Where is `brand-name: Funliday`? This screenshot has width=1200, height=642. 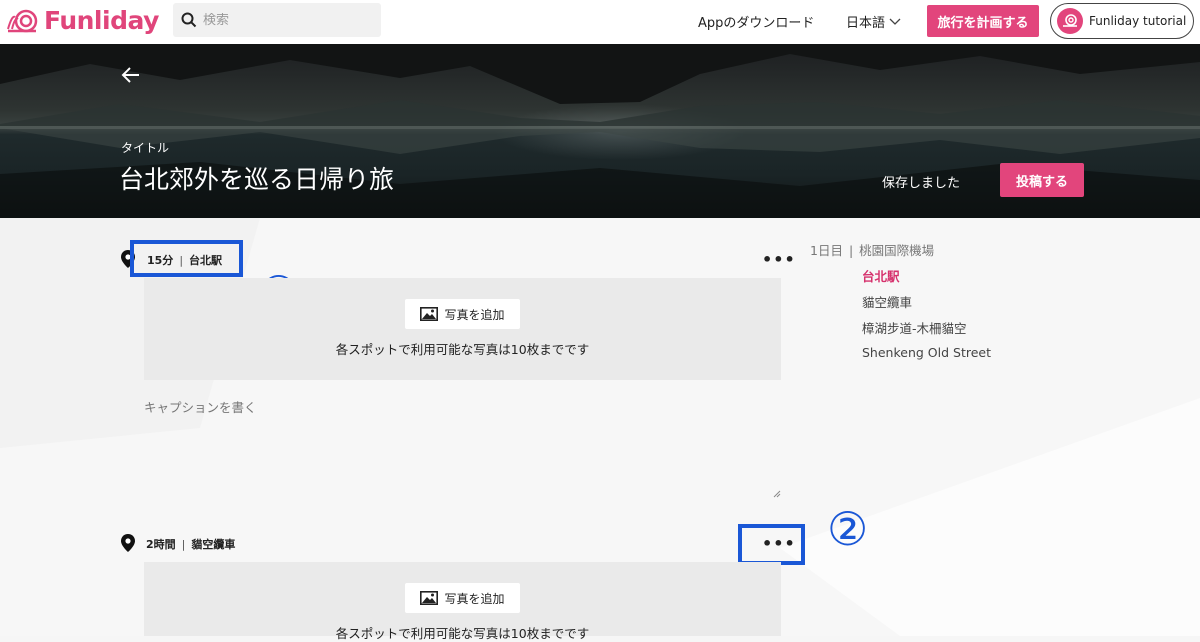
brand-name: Funliday is located at coordinates (101, 20).